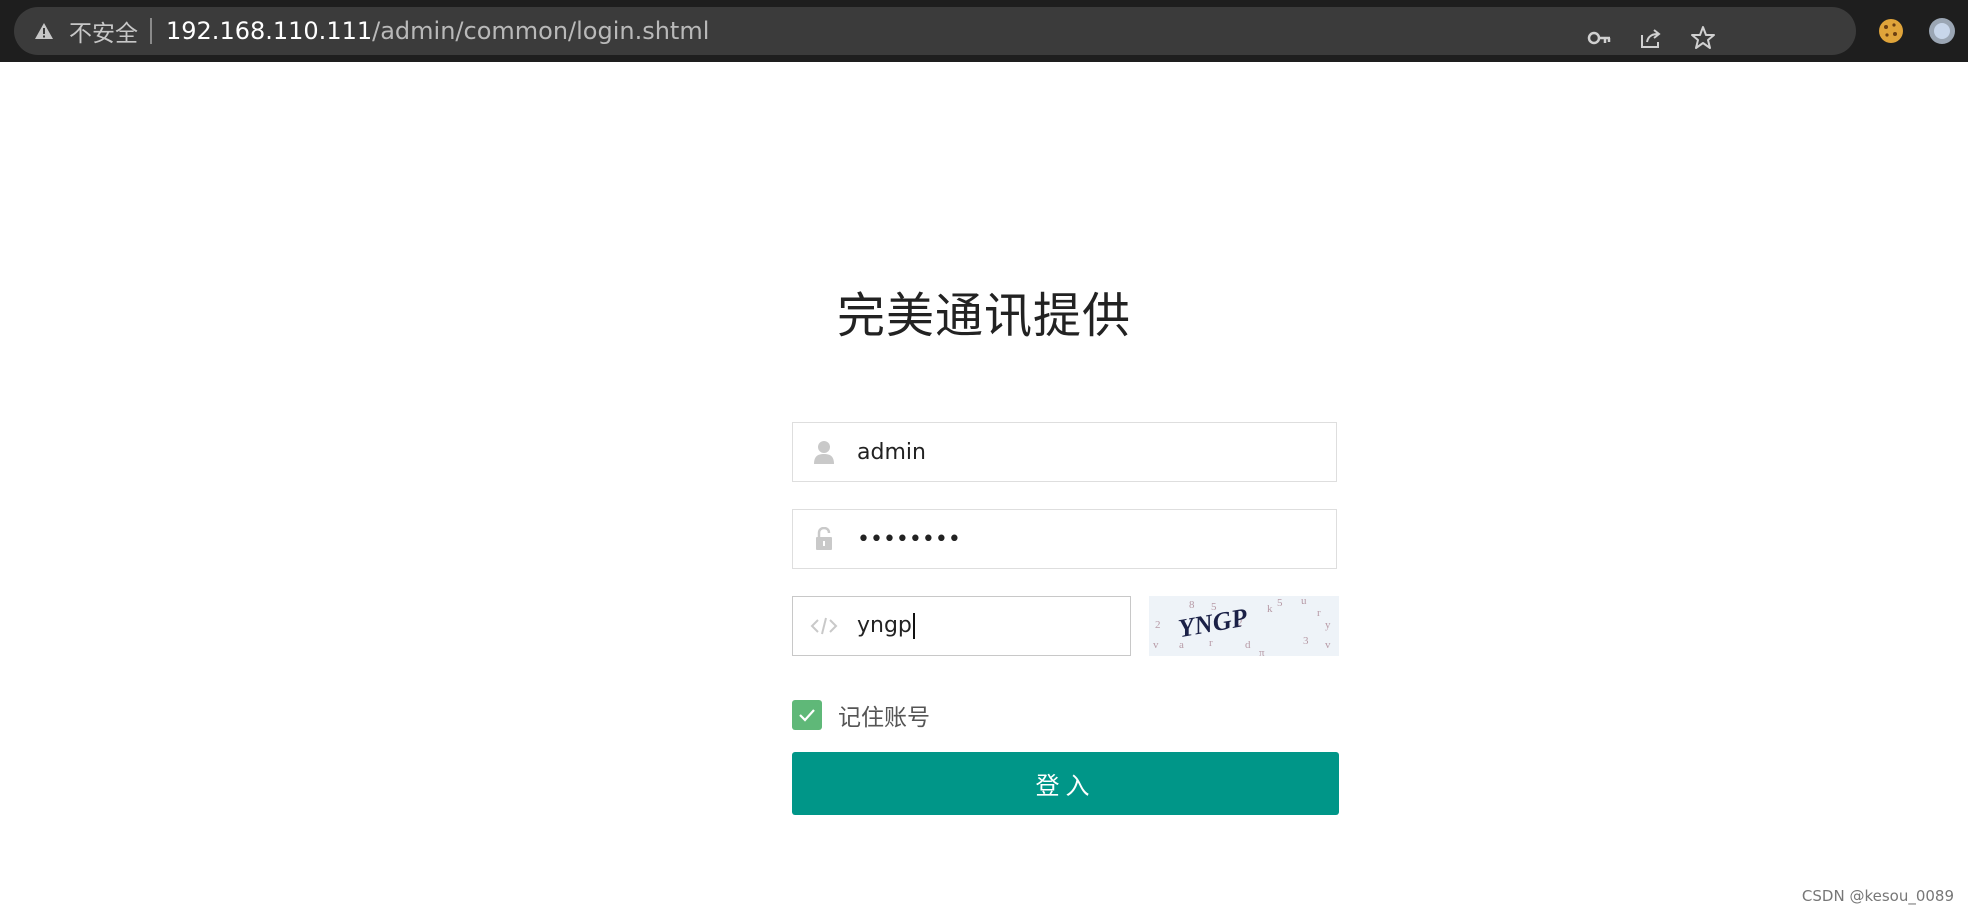  Describe the element at coordinates (1248, 645) in the screenshot. I see `svg-text: d` at that location.